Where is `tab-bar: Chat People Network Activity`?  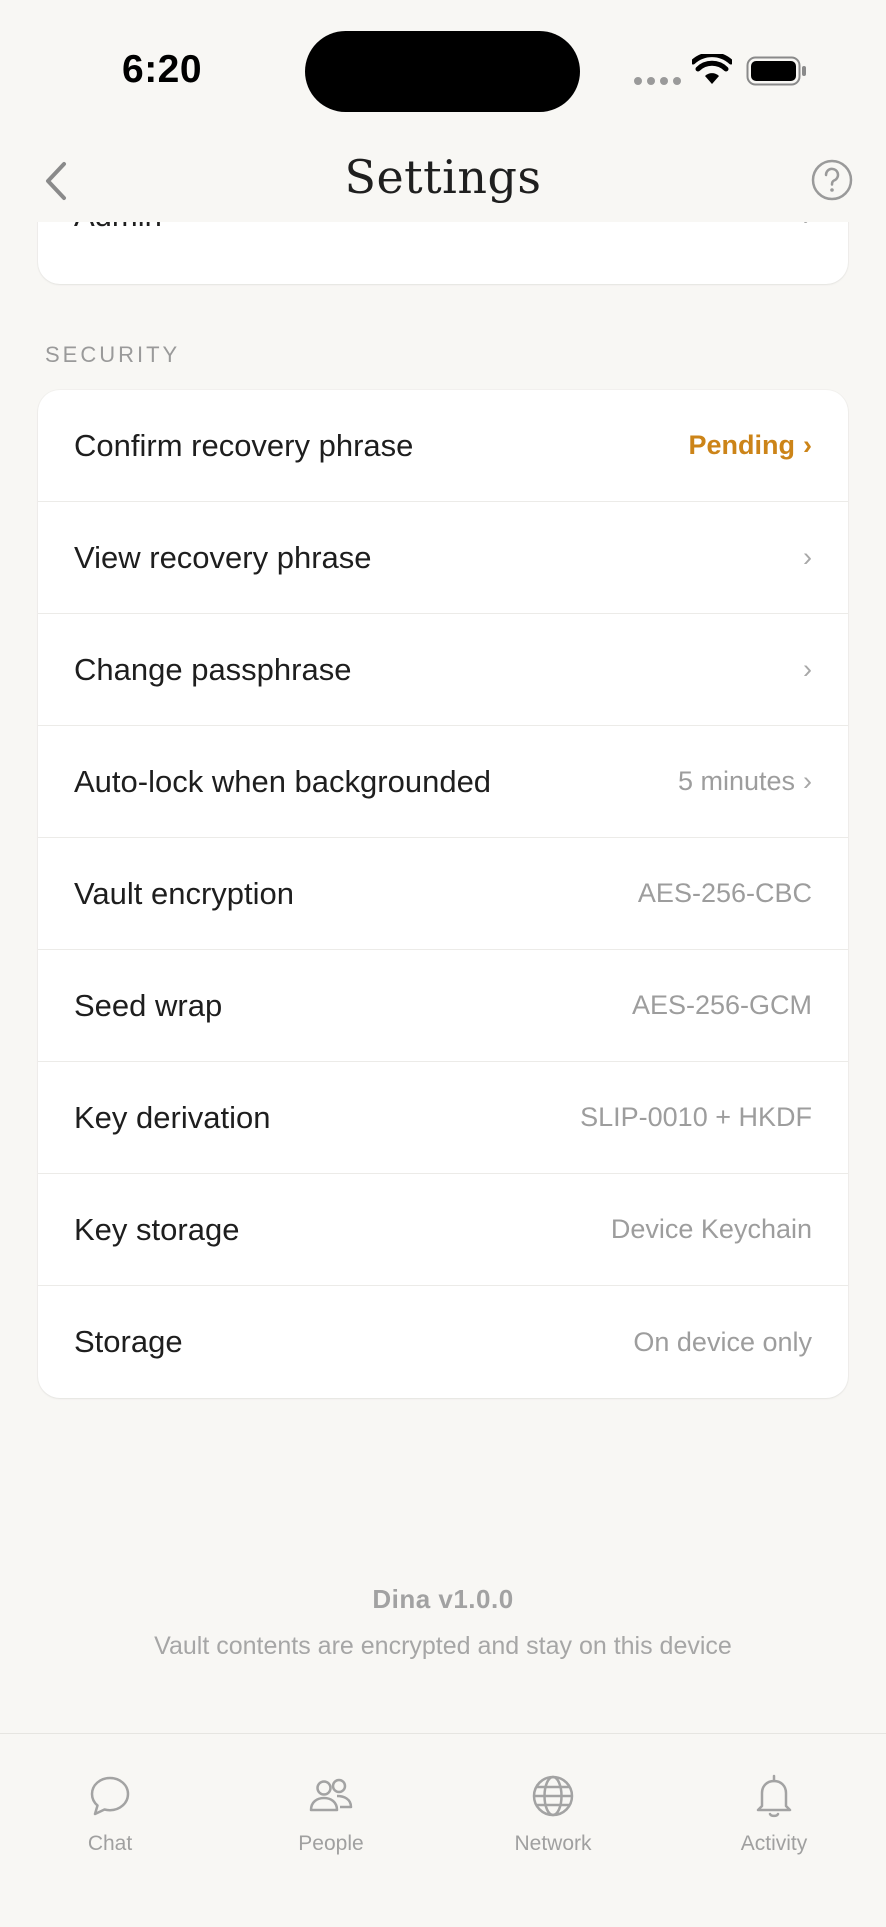 tab-bar: Chat People Network Activity is located at coordinates (443, 1830).